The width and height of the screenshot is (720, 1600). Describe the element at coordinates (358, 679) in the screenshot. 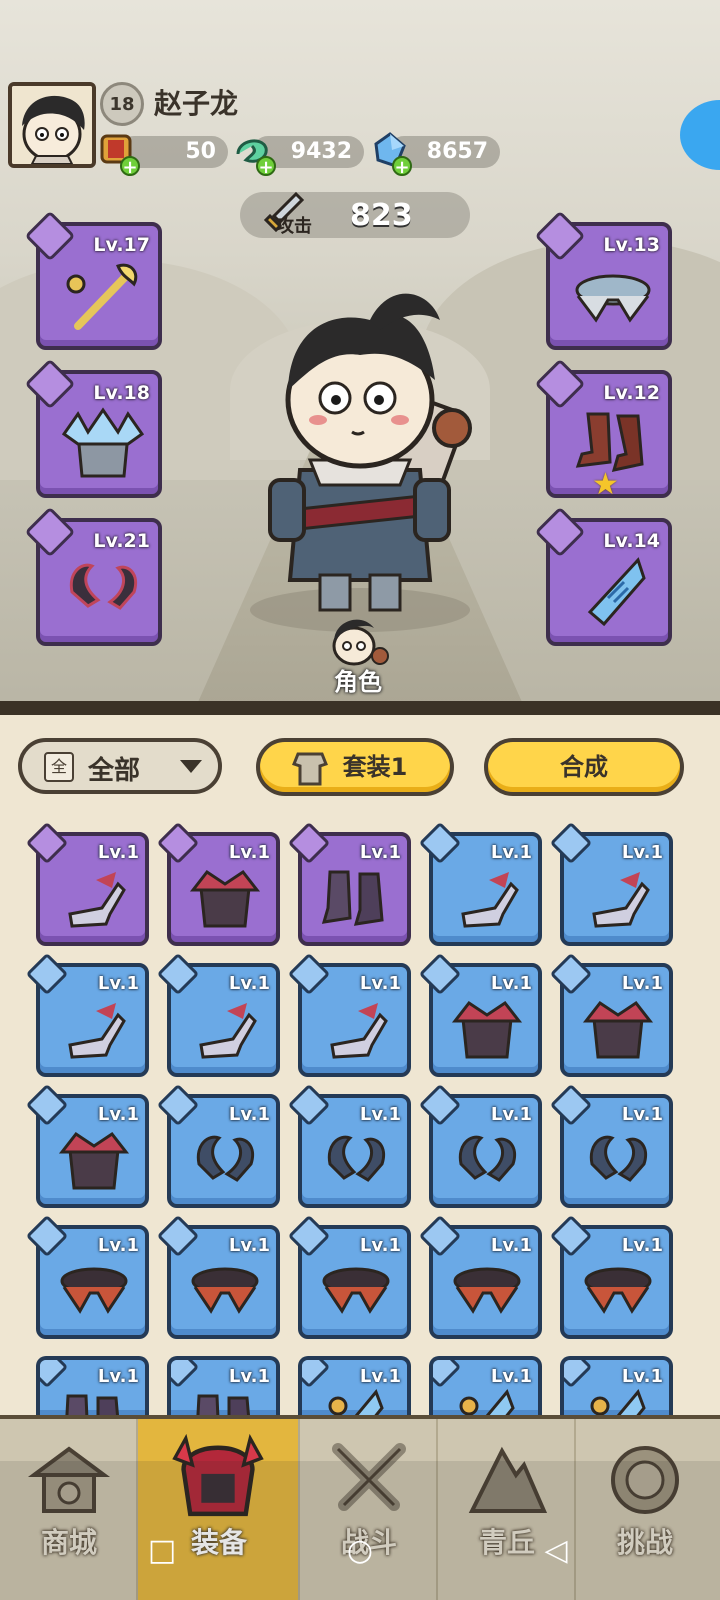

I see `role-tab-label: 角色` at that location.